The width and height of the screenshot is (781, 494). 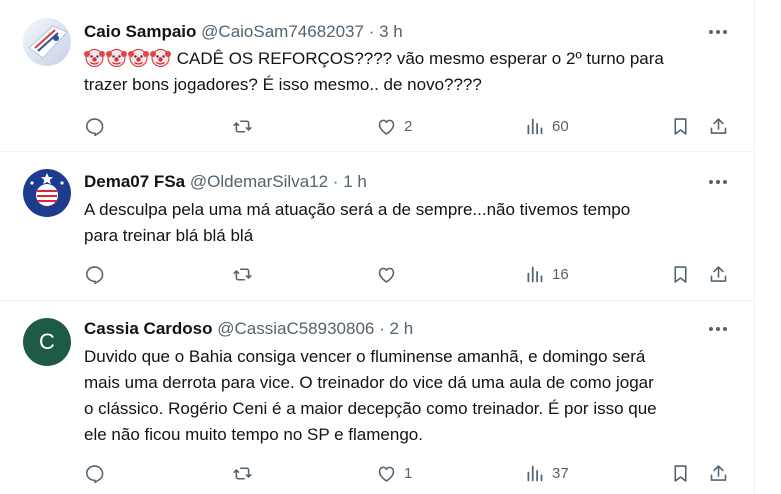 I want to click on user-handle: @CassiaC58930806, so click(x=295, y=328).